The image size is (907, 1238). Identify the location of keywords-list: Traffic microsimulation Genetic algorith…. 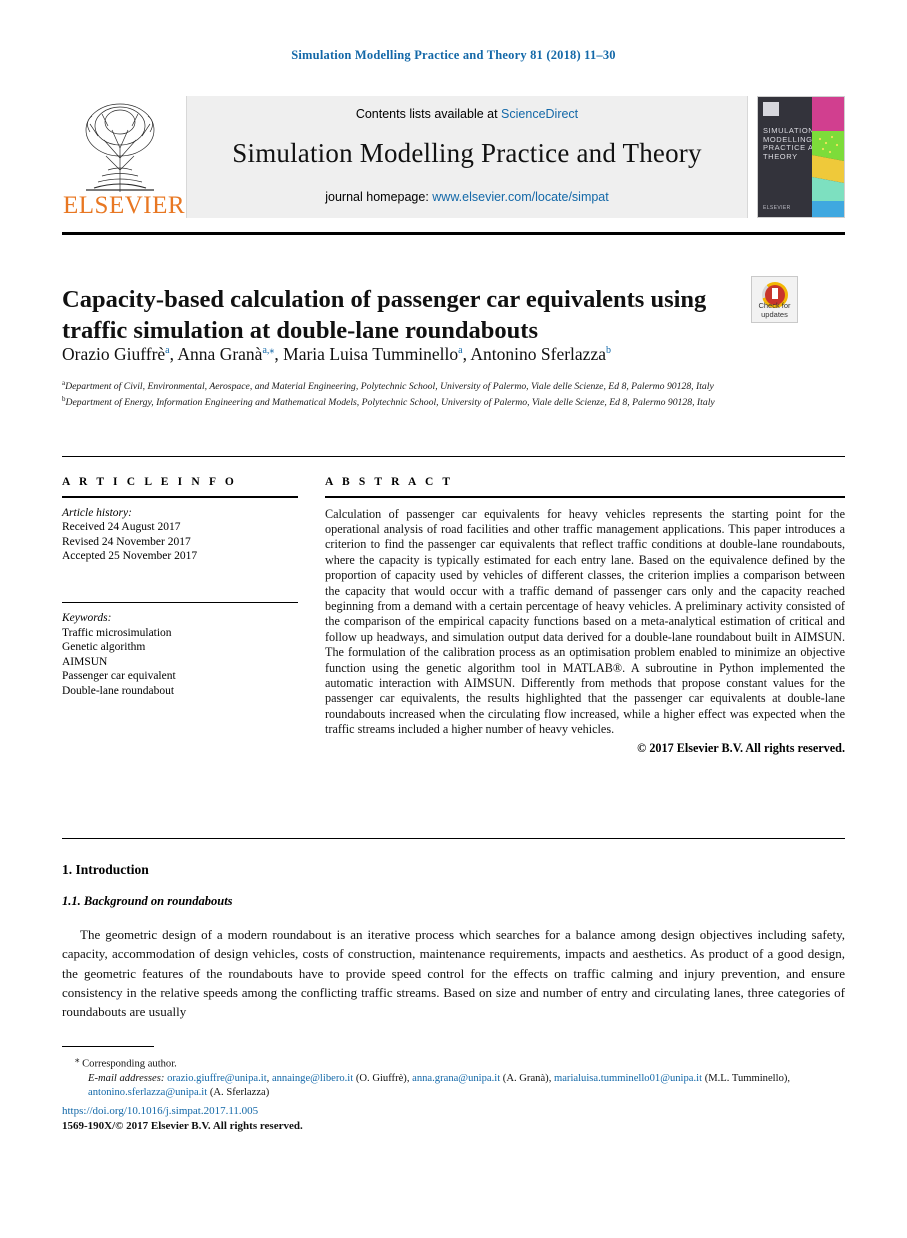
(180, 662).